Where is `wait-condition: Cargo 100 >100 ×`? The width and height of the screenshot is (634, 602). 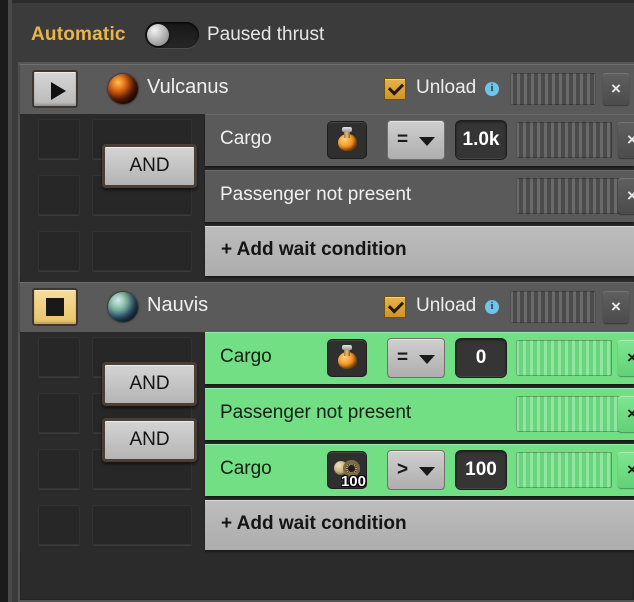
wait-condition: Cargo 100 >100 × is located at coordinates (419, 470).